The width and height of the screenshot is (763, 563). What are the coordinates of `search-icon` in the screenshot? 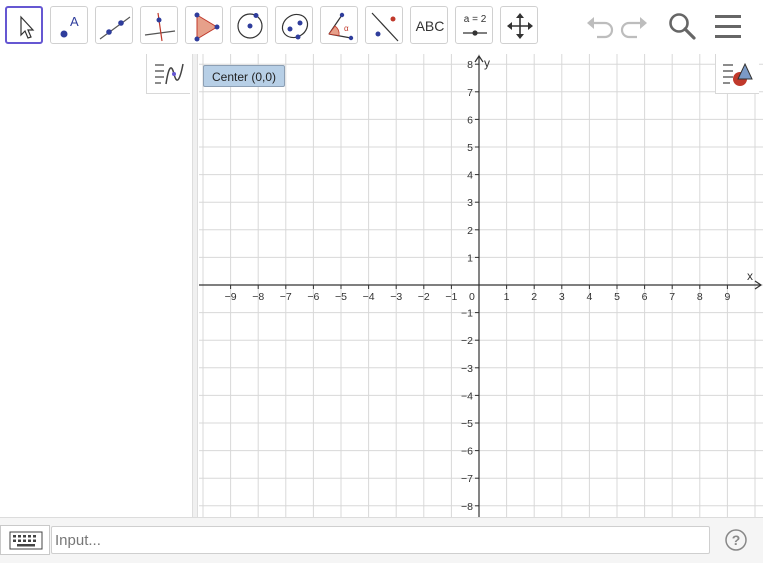 It's located at (682, 26).